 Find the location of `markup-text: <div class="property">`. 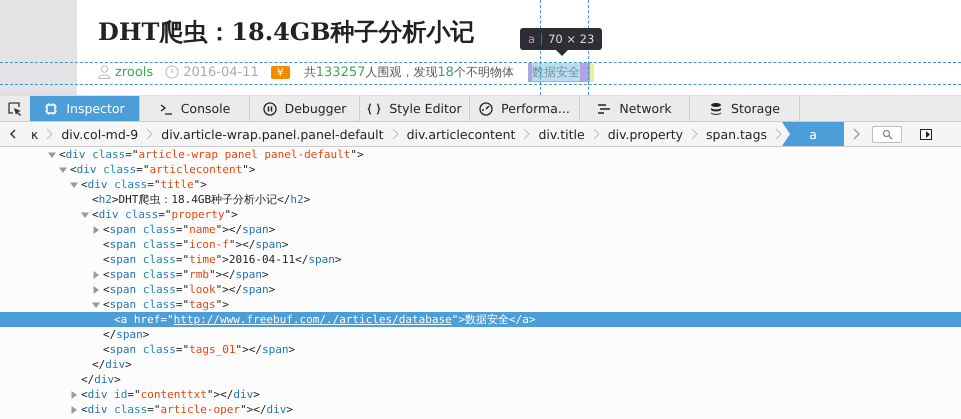

markup-text: <div class="property"> is located at coordinates (165, 214).